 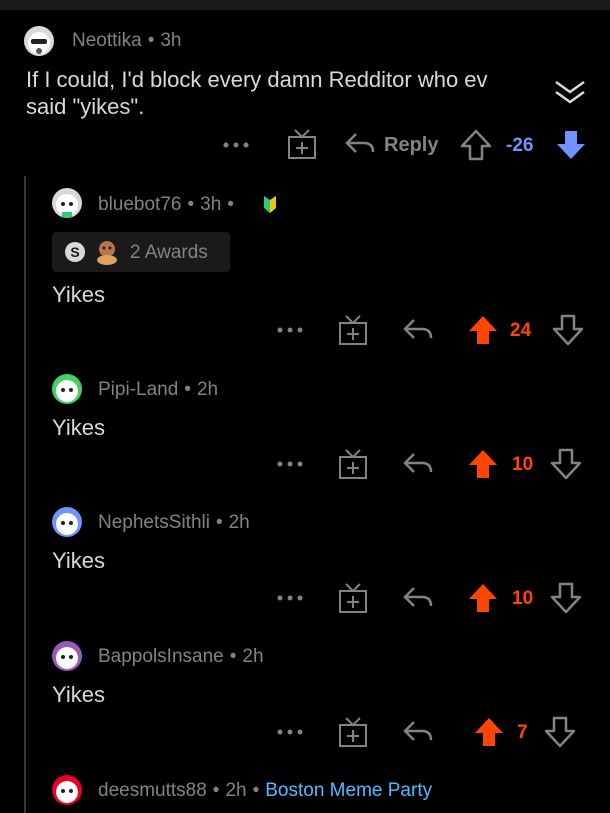 What do you see at coordinates (570, 93) in the screenshot?
I see `chevron-down-icon` at bounding box center [570, 93].